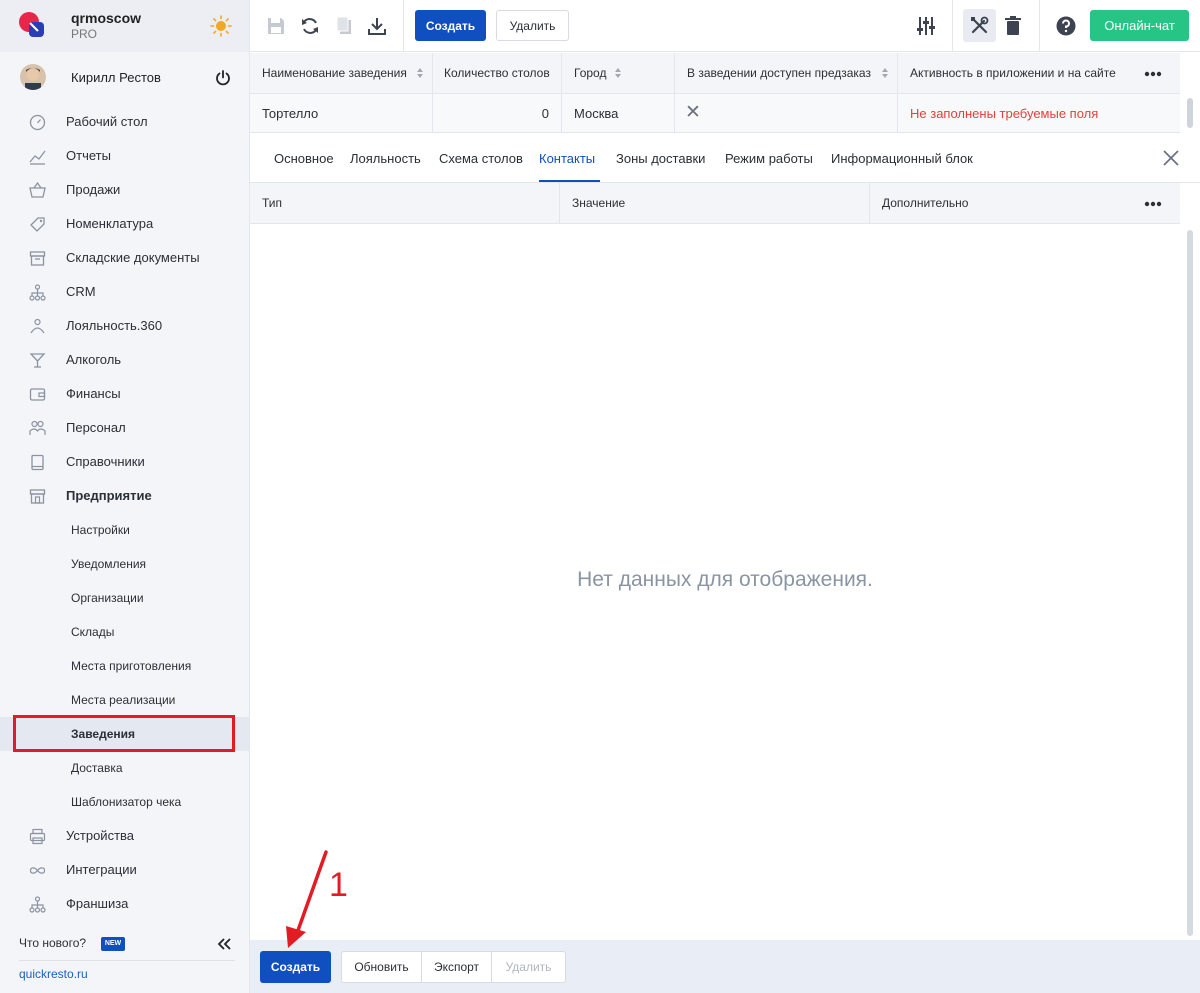  What do you see at coordinates (124, 598) in the screenshot?
I see `sidebar-subitem-organizations: Организации` at bounding box center [124, 598].